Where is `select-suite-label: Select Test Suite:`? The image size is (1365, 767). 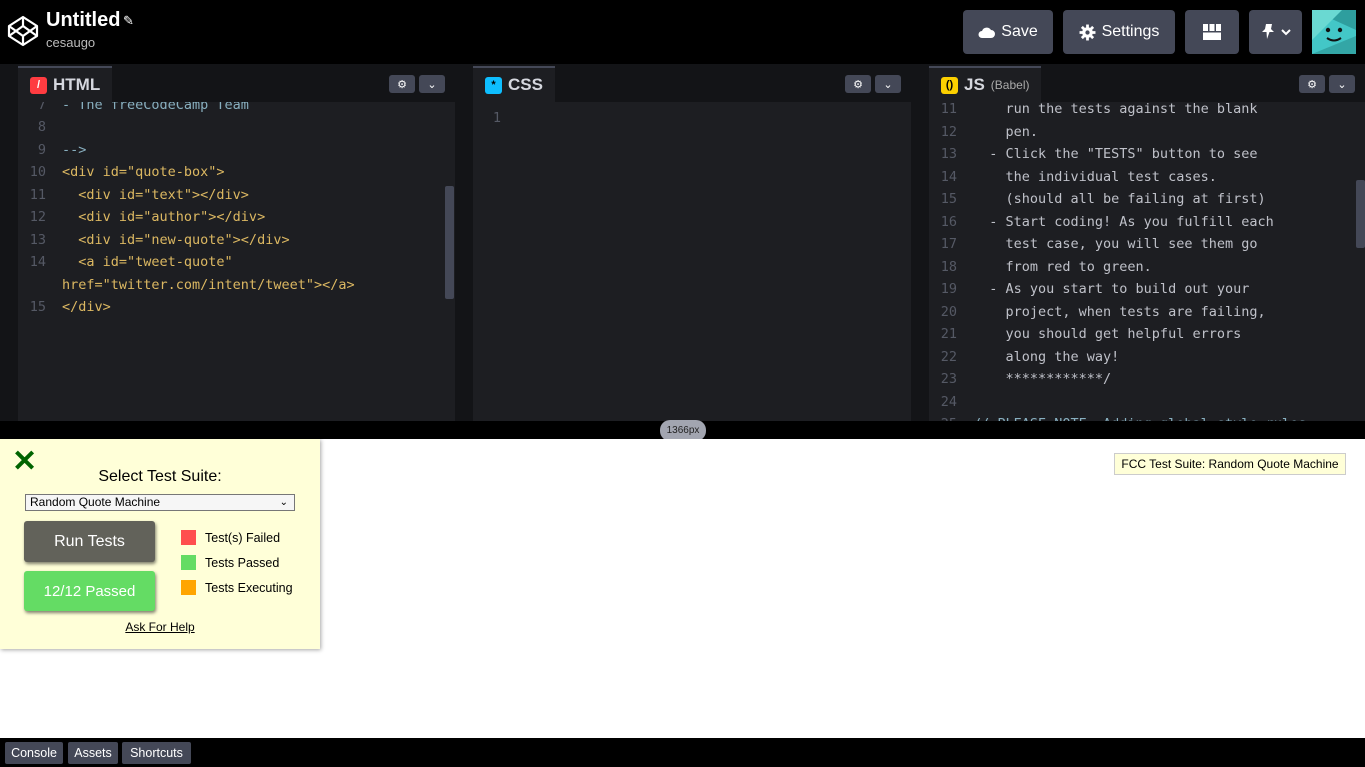 select-suite-label: Select Test Suite: is located at coordinates (160, 476).